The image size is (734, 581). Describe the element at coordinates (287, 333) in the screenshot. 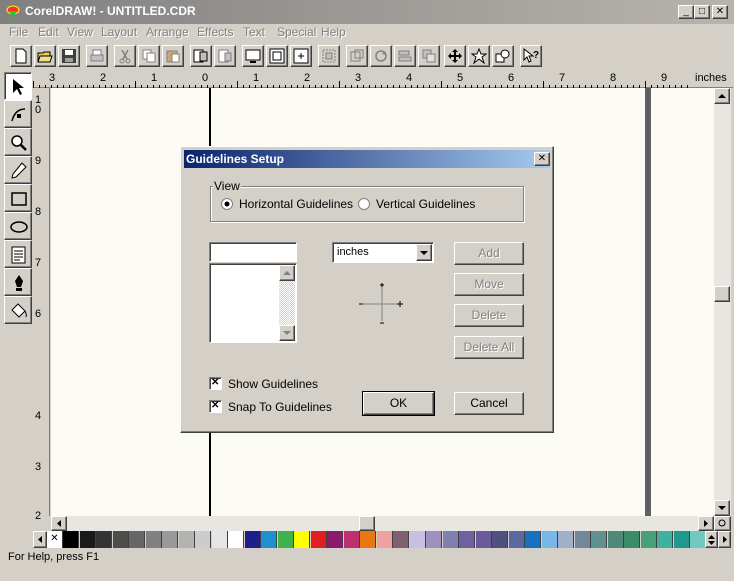

I see `list-scroll-down-button` at that location.